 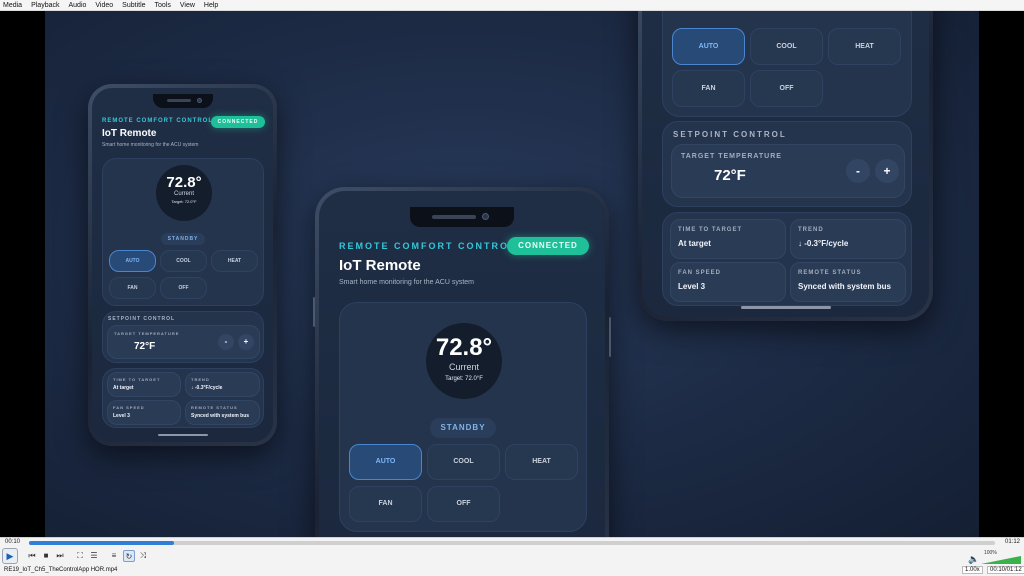 I want to click on volume-icon: 🔈, so click(x=973, y=559).